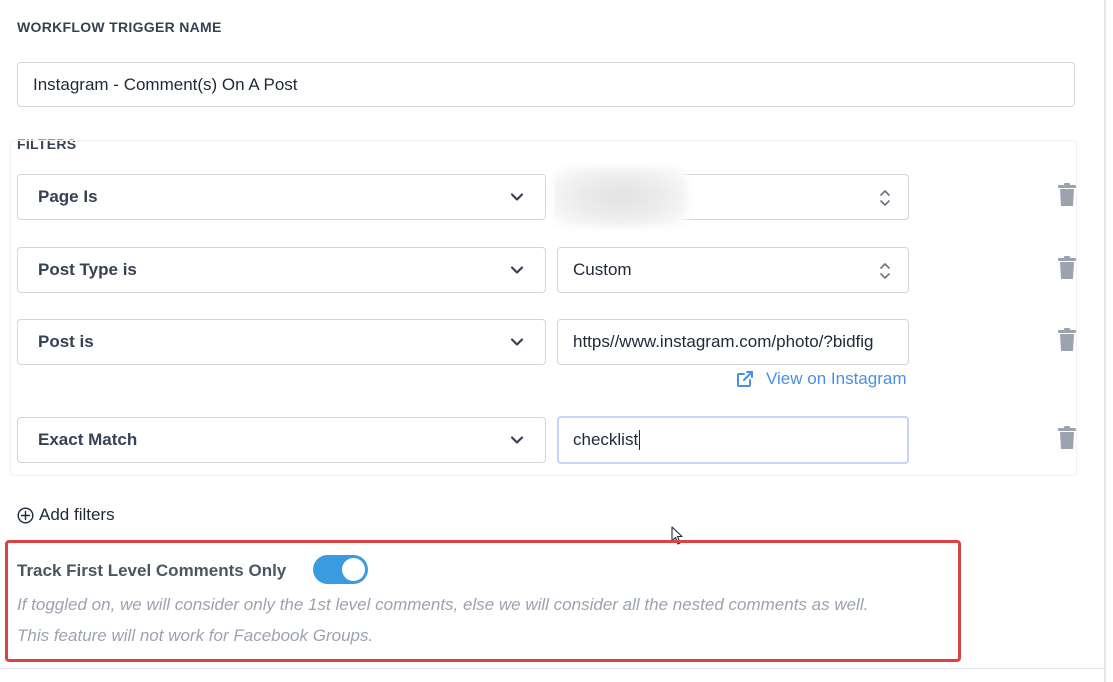 This screenshot has height=682, width=1113. I want to click on post-url-text: https//www.instagram.com/photo/?bidfig, so click(723, 341).